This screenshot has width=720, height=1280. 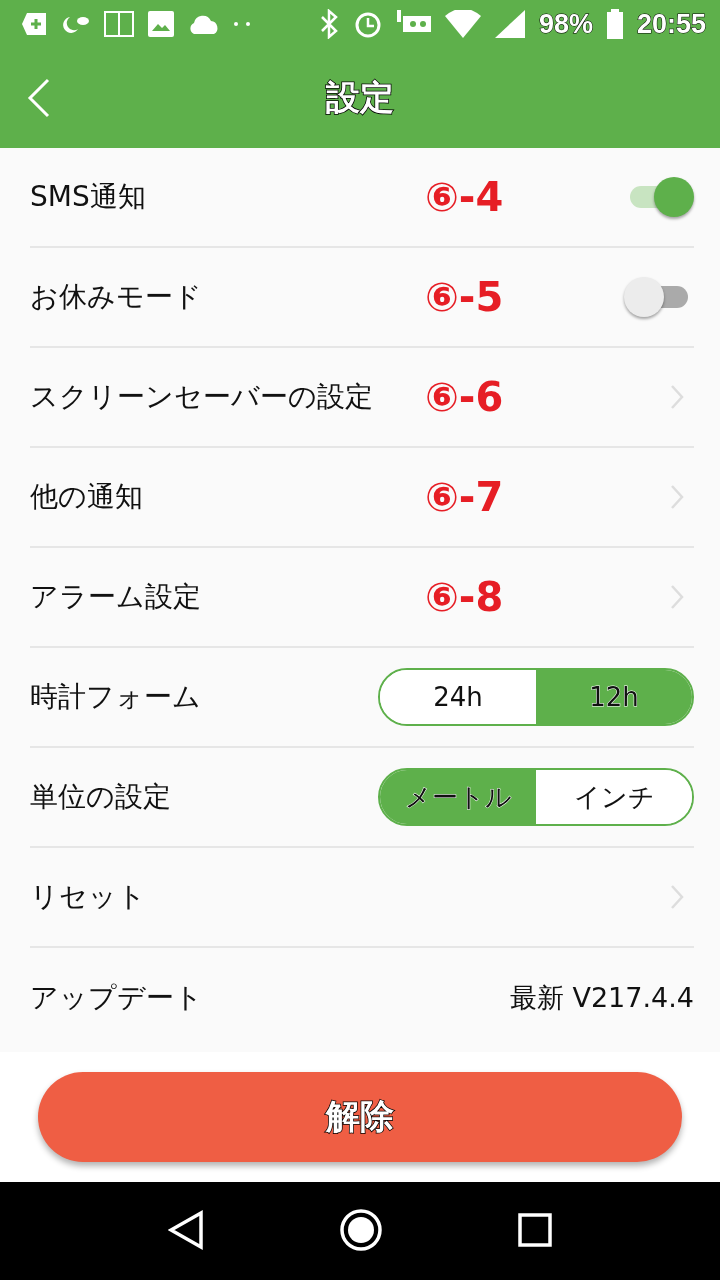 I want to click on setting-label: スクリーンセーバーの設定, so click(x=201, y=397).